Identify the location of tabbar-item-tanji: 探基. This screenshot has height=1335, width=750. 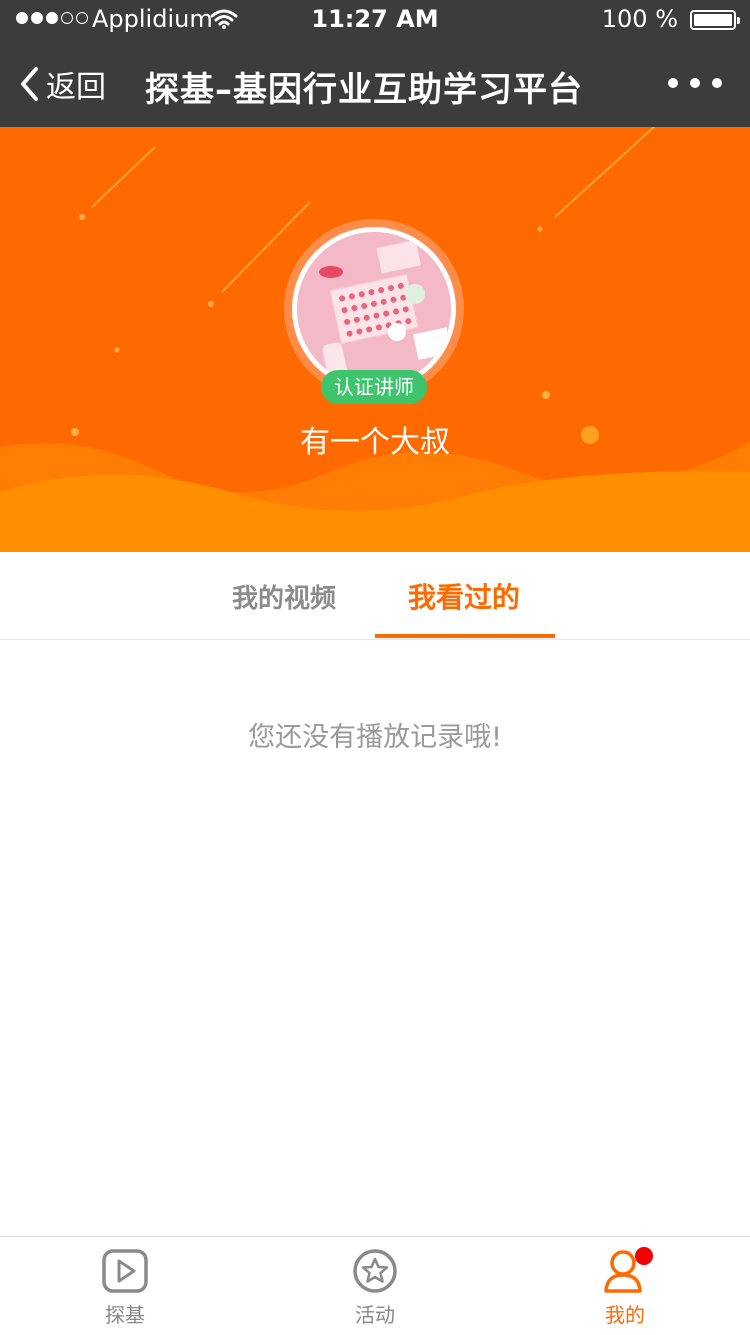
(125, 1286).